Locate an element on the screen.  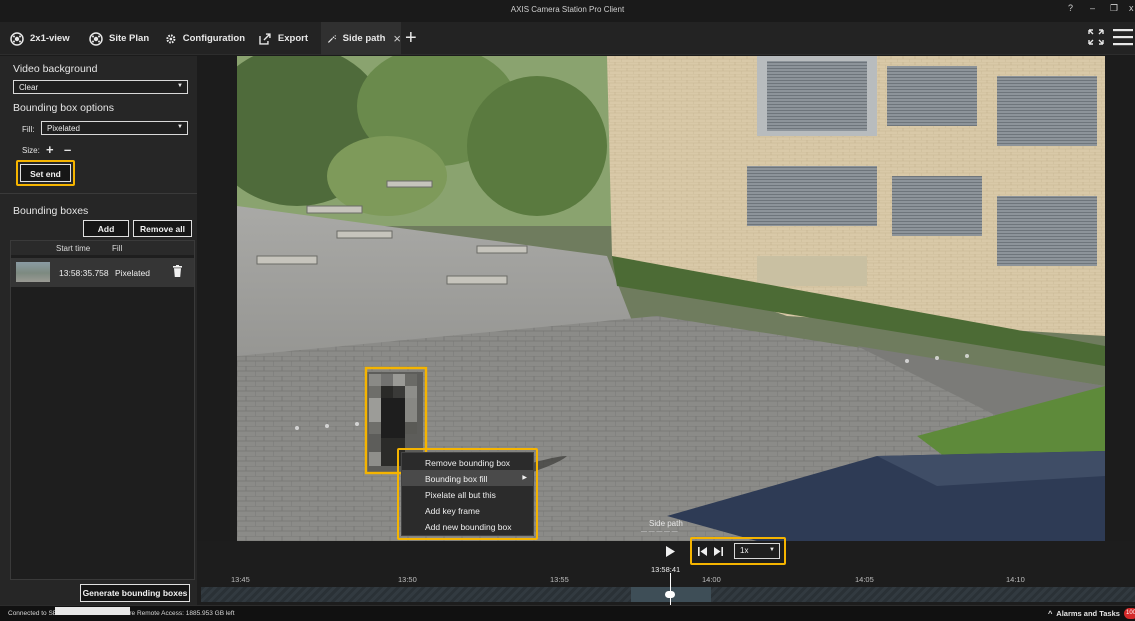
size-label: Size: is located at coordinates (31, 150).